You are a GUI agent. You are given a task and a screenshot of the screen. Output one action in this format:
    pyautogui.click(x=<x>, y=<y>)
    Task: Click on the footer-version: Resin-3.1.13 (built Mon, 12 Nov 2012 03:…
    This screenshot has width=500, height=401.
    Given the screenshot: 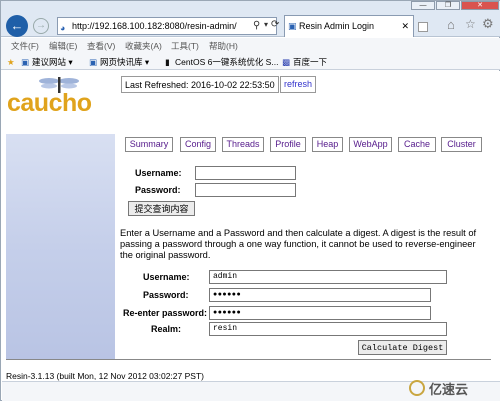 What is the action you would take?
    pyautogui.click(x=105, y=376)
    